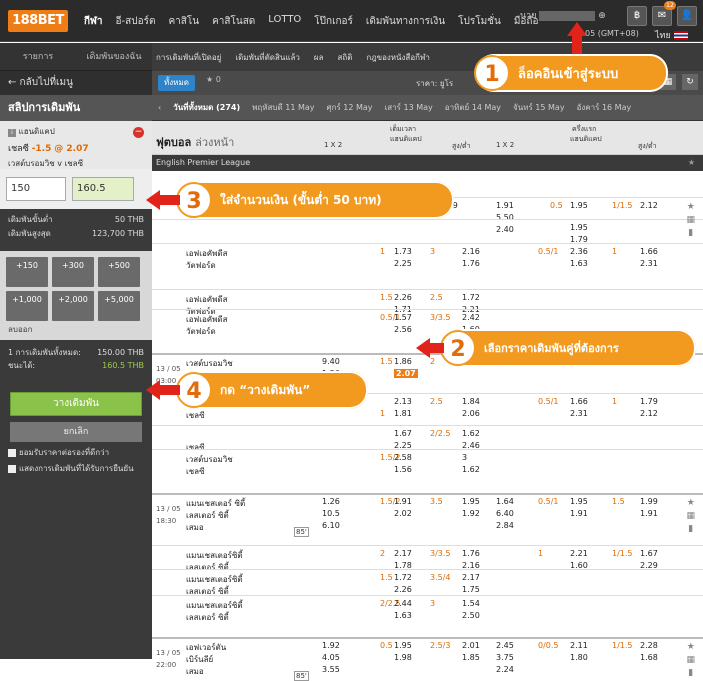 This screenshot has height=681, width=703. I want to click on nav-financial: เดิมพันทางการเงิน, so click(405, 21).